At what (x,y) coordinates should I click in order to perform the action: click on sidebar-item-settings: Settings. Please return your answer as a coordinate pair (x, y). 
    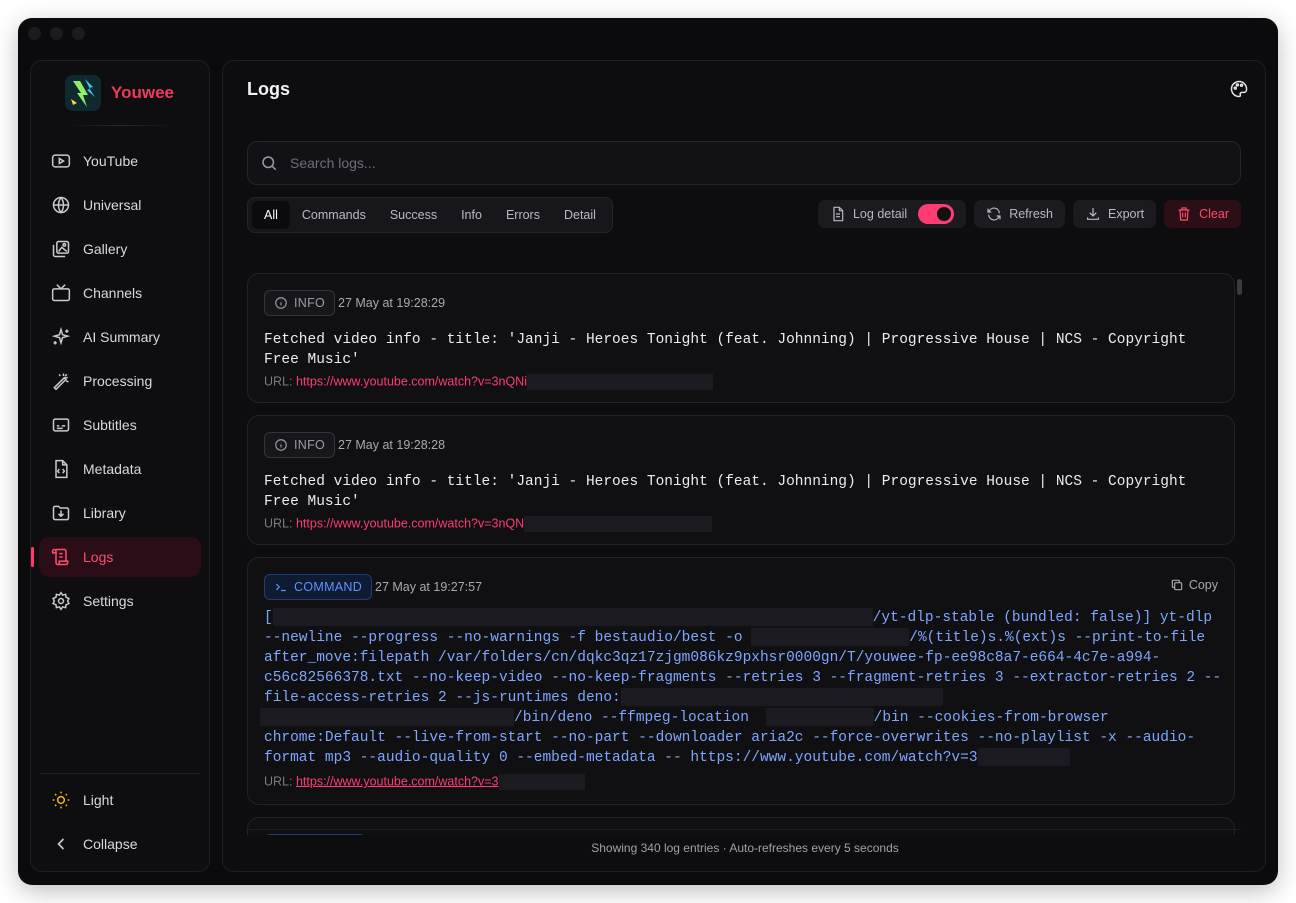
    Looking at the image, I should click on (120, 601).